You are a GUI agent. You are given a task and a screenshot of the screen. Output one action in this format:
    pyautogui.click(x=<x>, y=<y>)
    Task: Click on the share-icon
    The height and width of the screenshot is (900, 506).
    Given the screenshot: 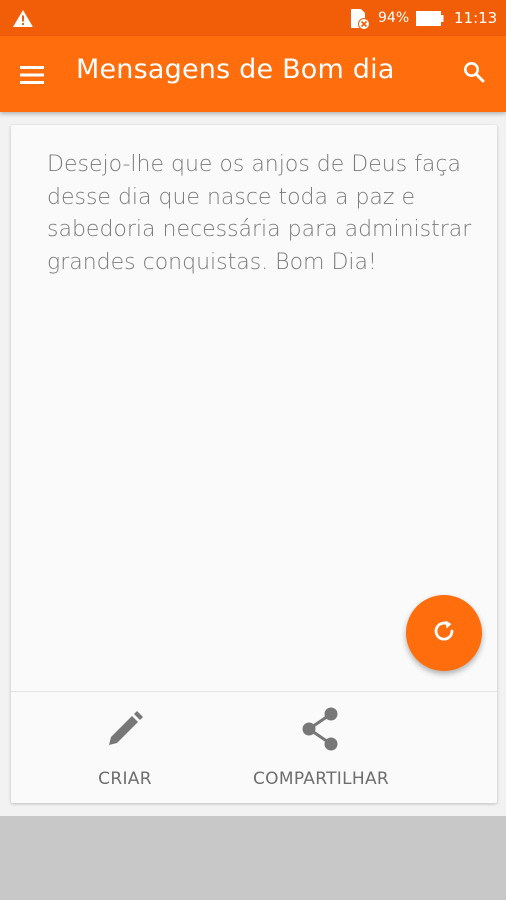 What is the action you would take?
    pyautogui.click(x=321, y=729)
    